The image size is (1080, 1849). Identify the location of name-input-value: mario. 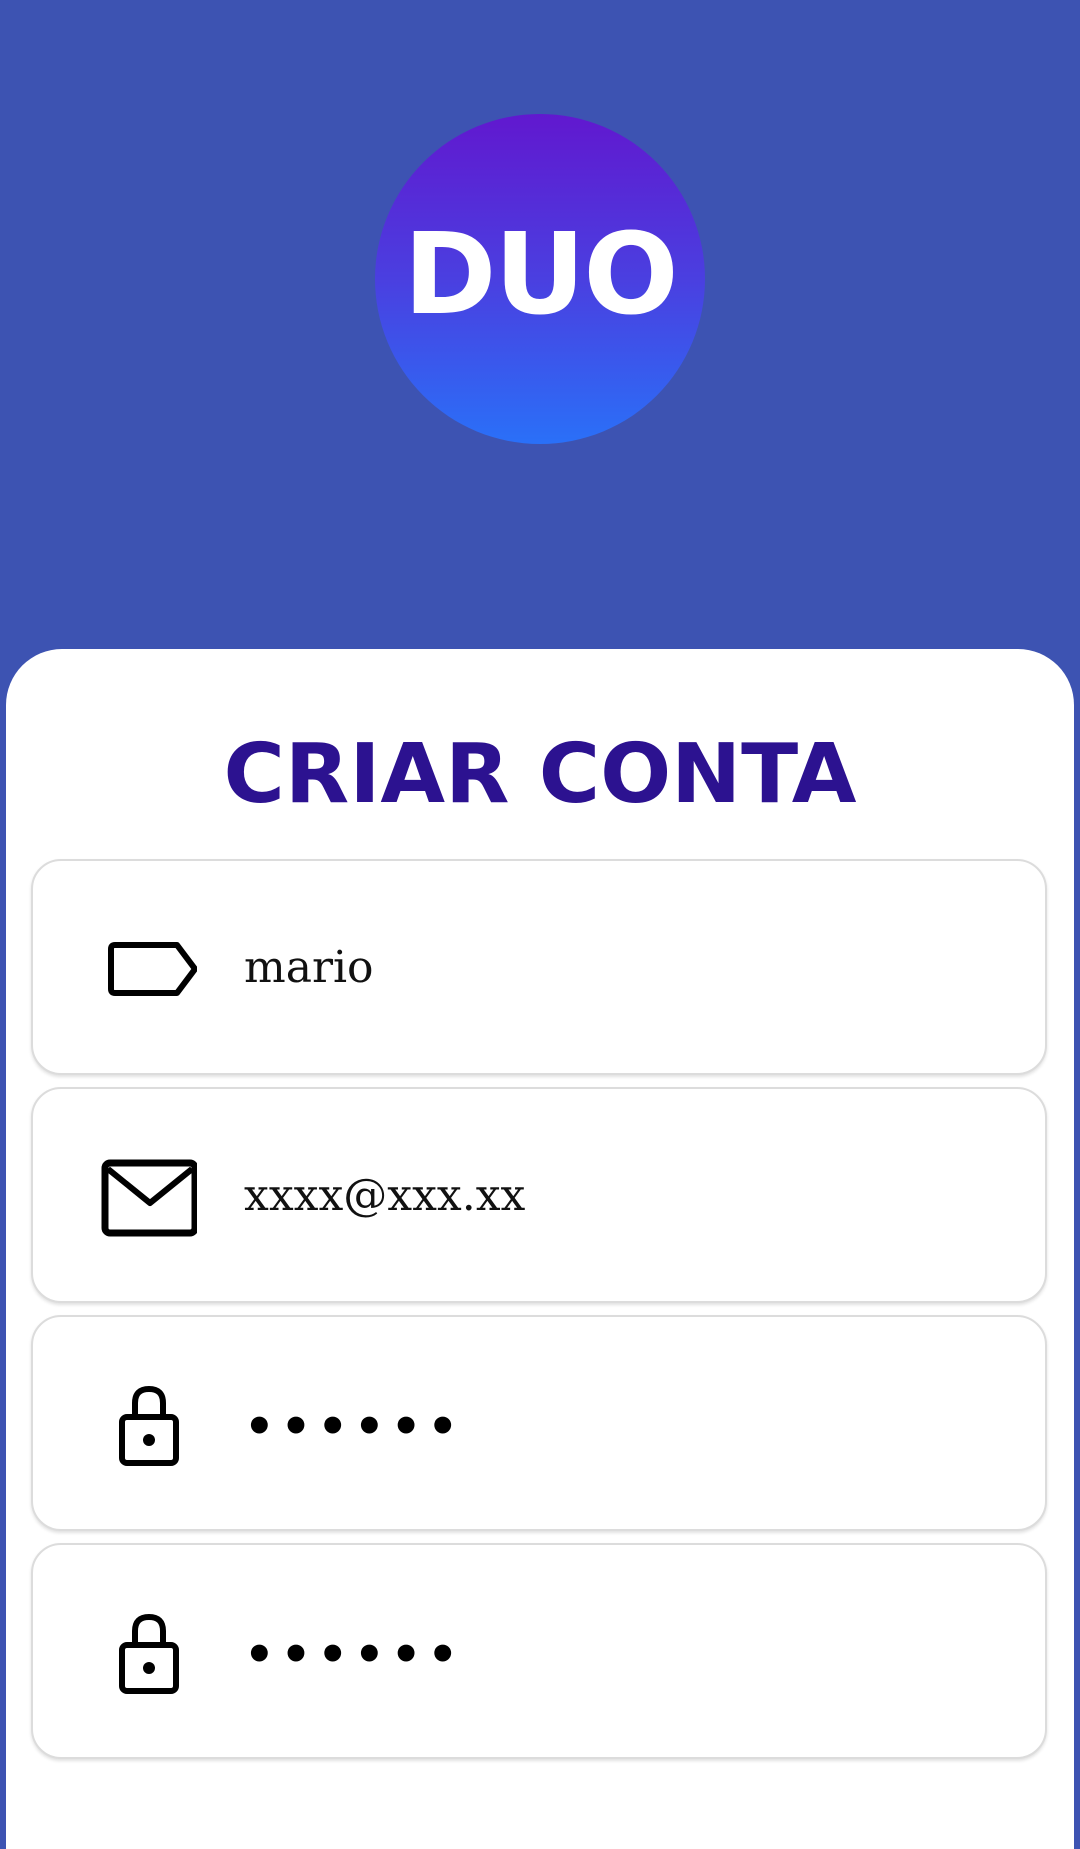
(309, 967).